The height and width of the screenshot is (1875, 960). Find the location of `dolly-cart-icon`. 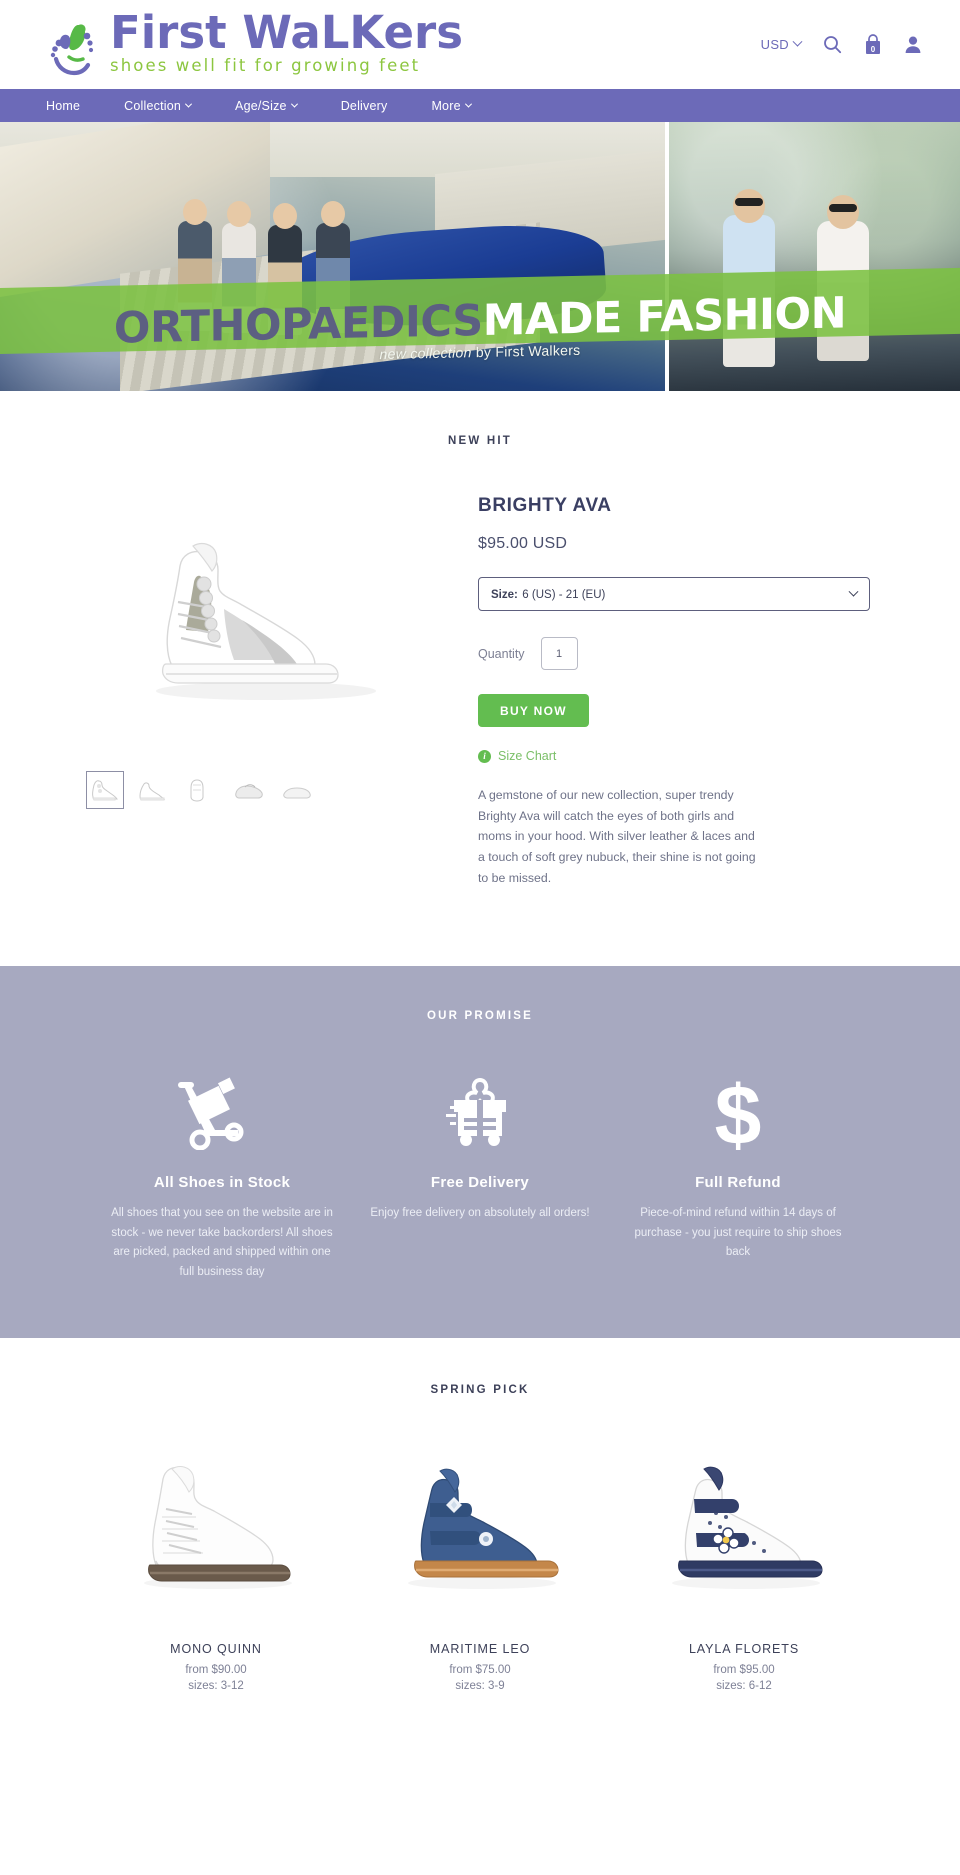

dolly-cart-icon is located at coordinates (222, 1113).